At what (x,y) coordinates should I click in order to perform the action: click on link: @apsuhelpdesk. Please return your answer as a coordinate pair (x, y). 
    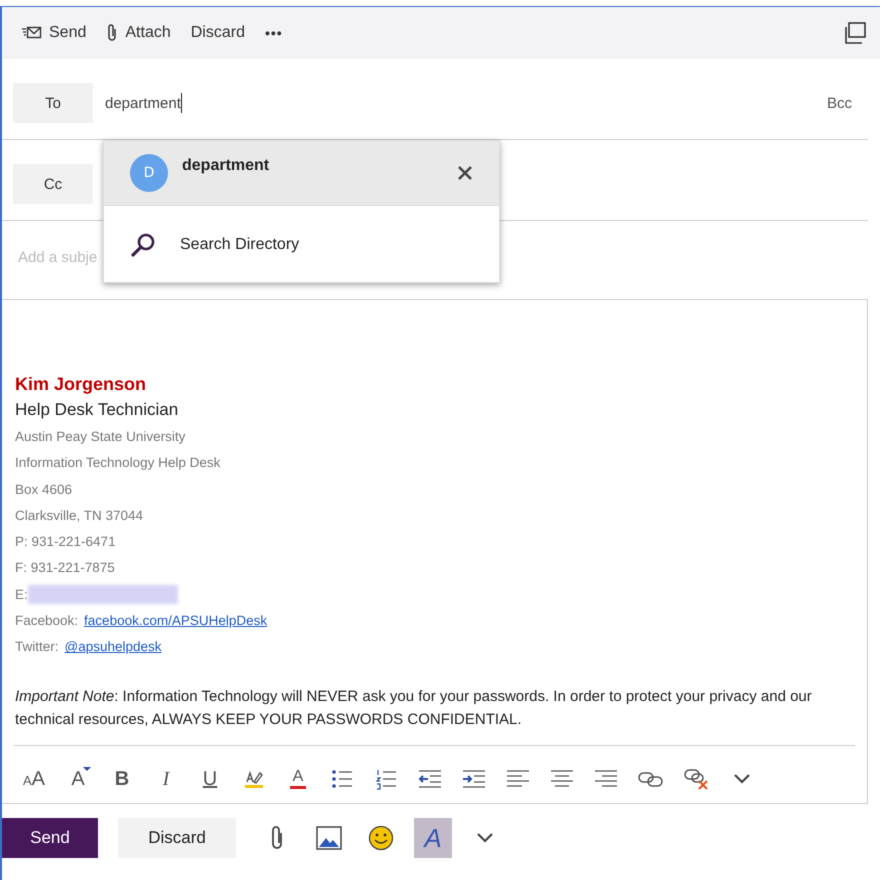
    Looking at the image, I should click on (113, 647).